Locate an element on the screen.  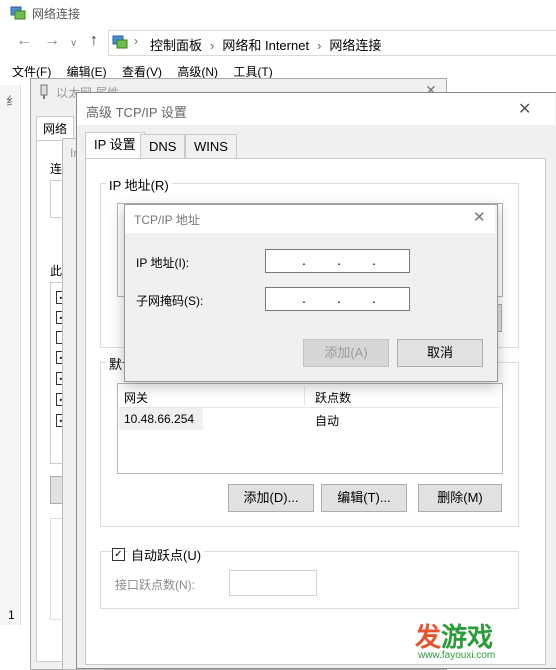
delete-gateway-button: 删除(M) is located at coordinates (460, 498).